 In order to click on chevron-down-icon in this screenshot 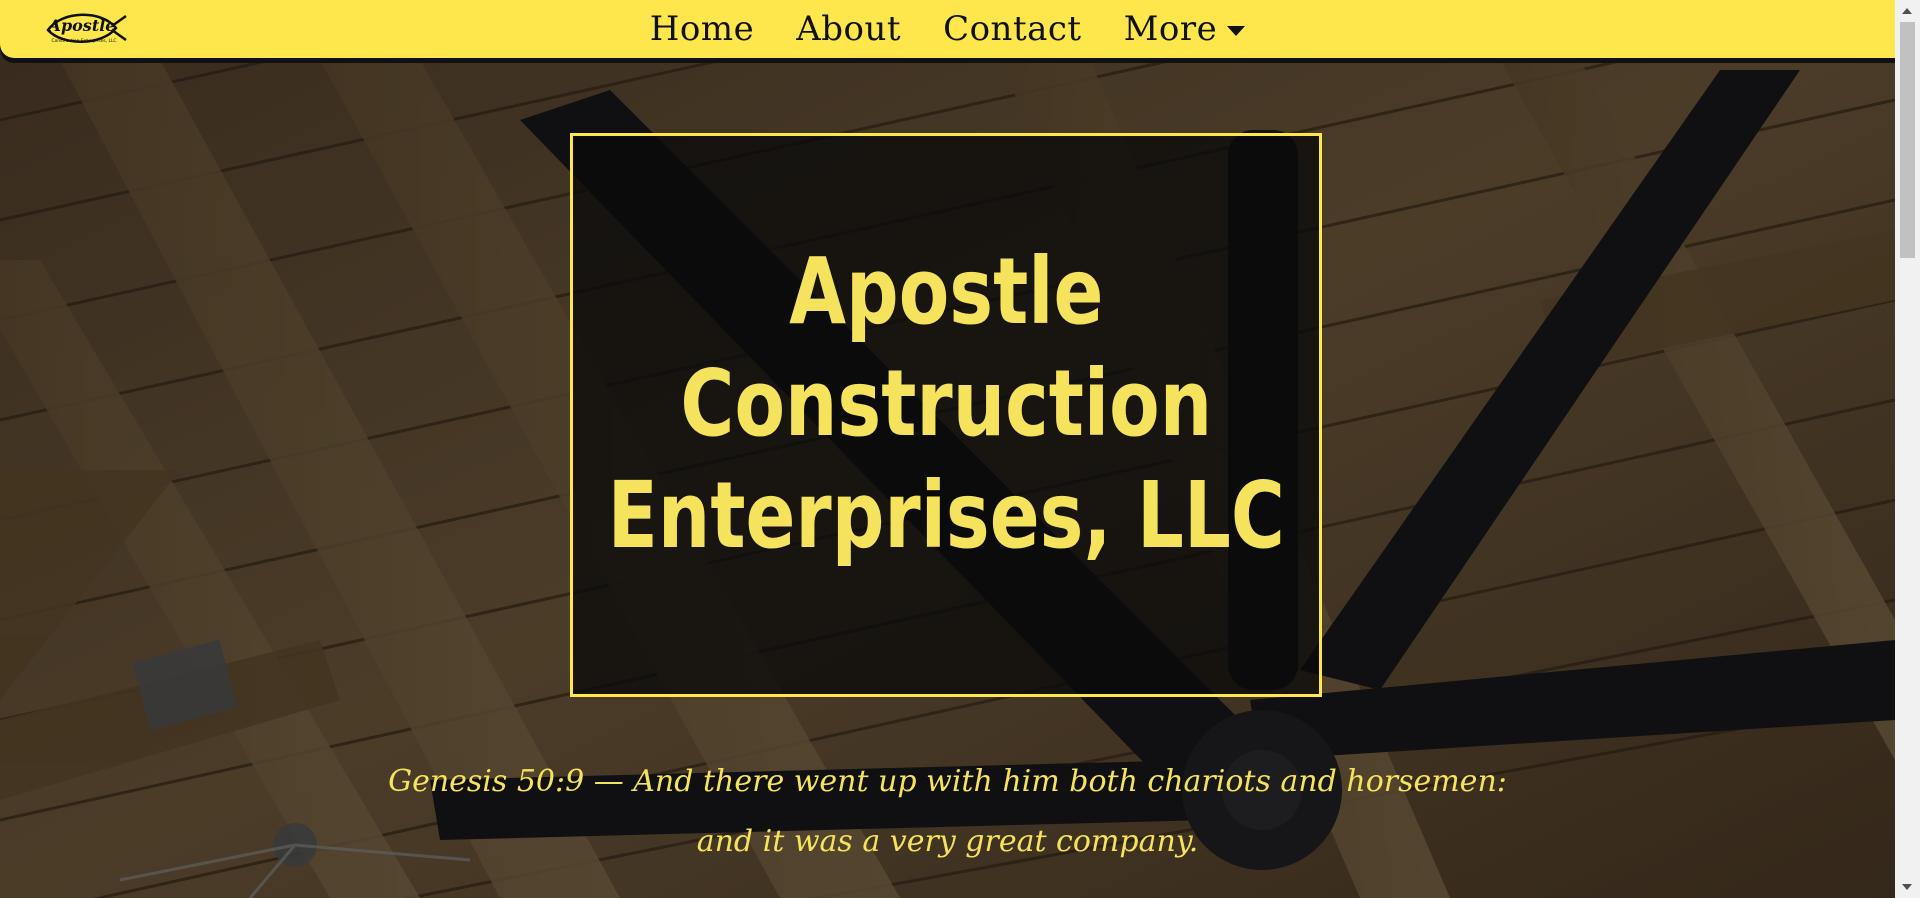, I will do `click(1236, 31)`.